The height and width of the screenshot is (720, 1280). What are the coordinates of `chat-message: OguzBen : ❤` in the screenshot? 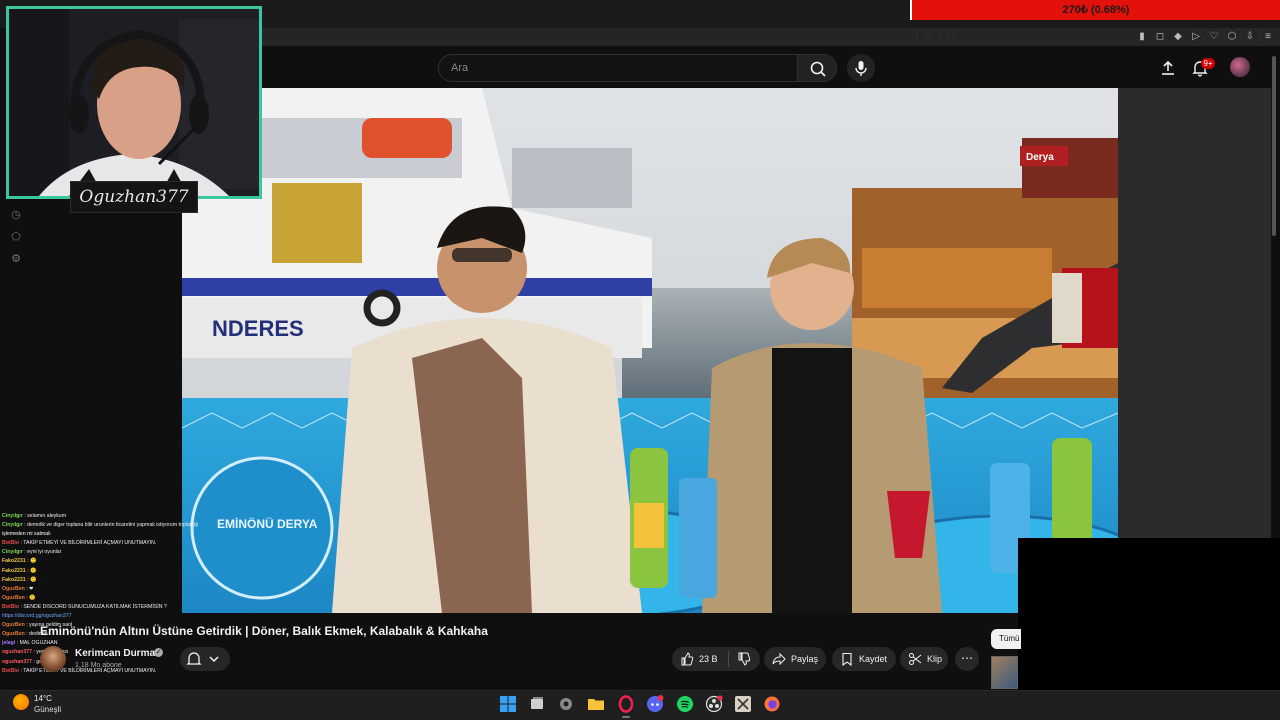 It's located at (127, 589).